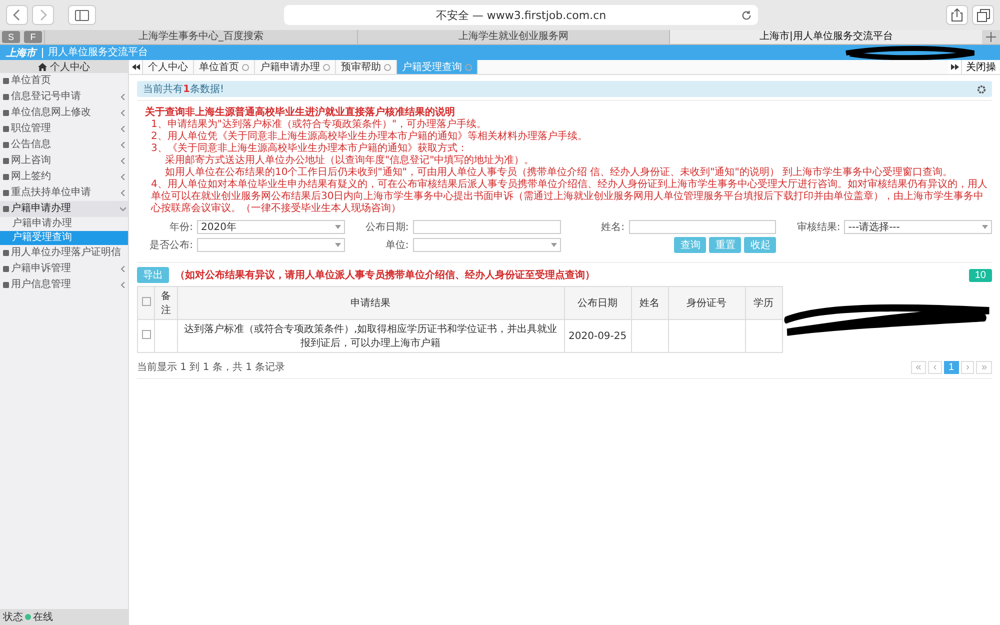 The image size is (1000, 625). What do you see at coordinates (13, 617) in the screenshot?
I see `status-label: 状态` at bounding box center [13, 617].